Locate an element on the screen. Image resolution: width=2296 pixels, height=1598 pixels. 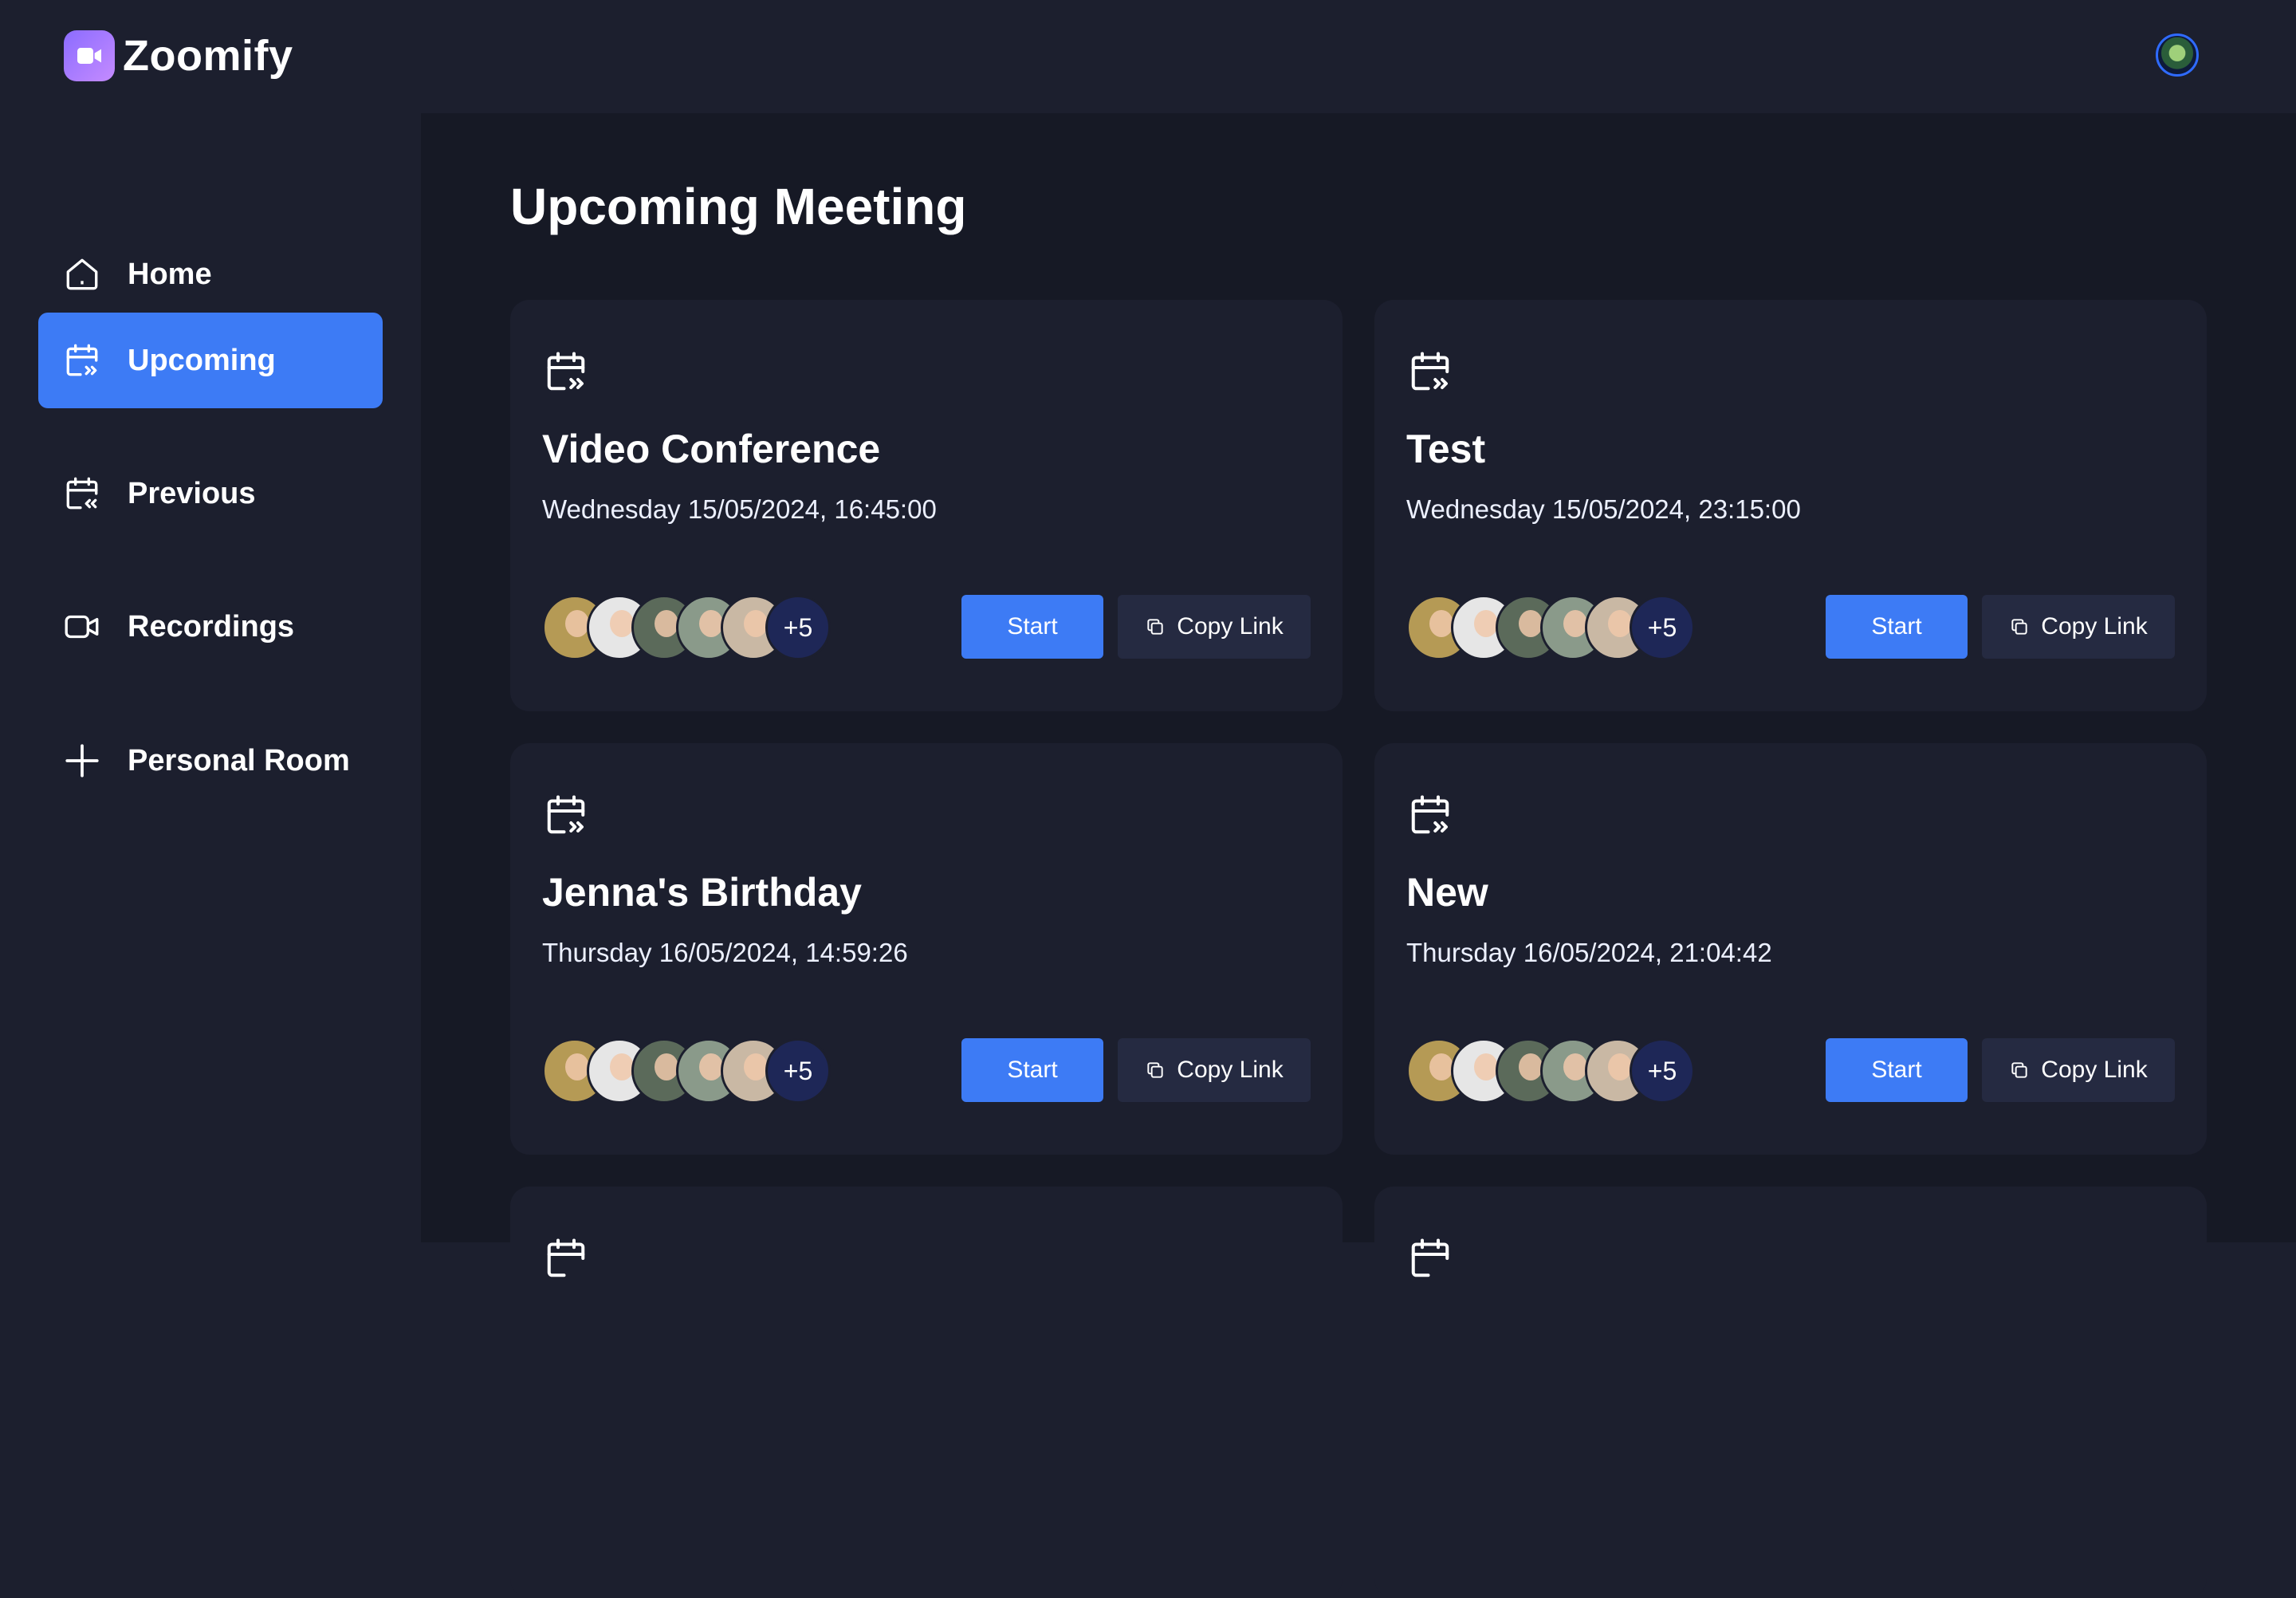
meeting-date: Wednesday 15/05/2024, 16:45:00 is located at coordinates (739, 509).